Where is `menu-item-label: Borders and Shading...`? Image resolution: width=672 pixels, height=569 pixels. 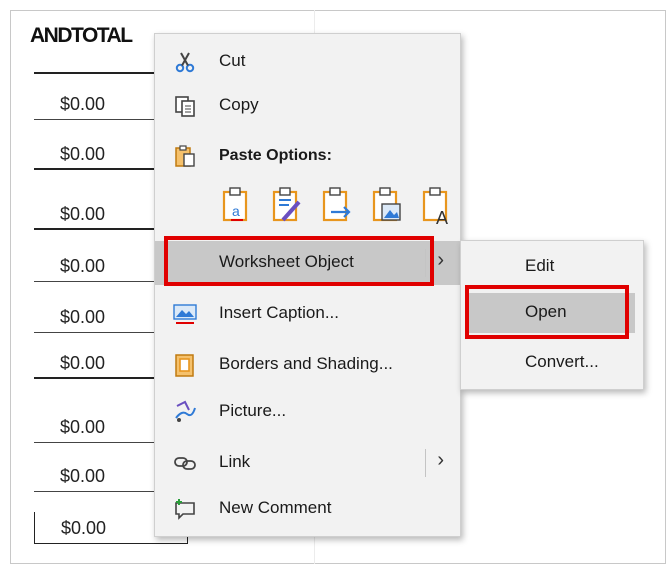 menu-item-label: Borders and Shading... is located at coordinates (306, 363).